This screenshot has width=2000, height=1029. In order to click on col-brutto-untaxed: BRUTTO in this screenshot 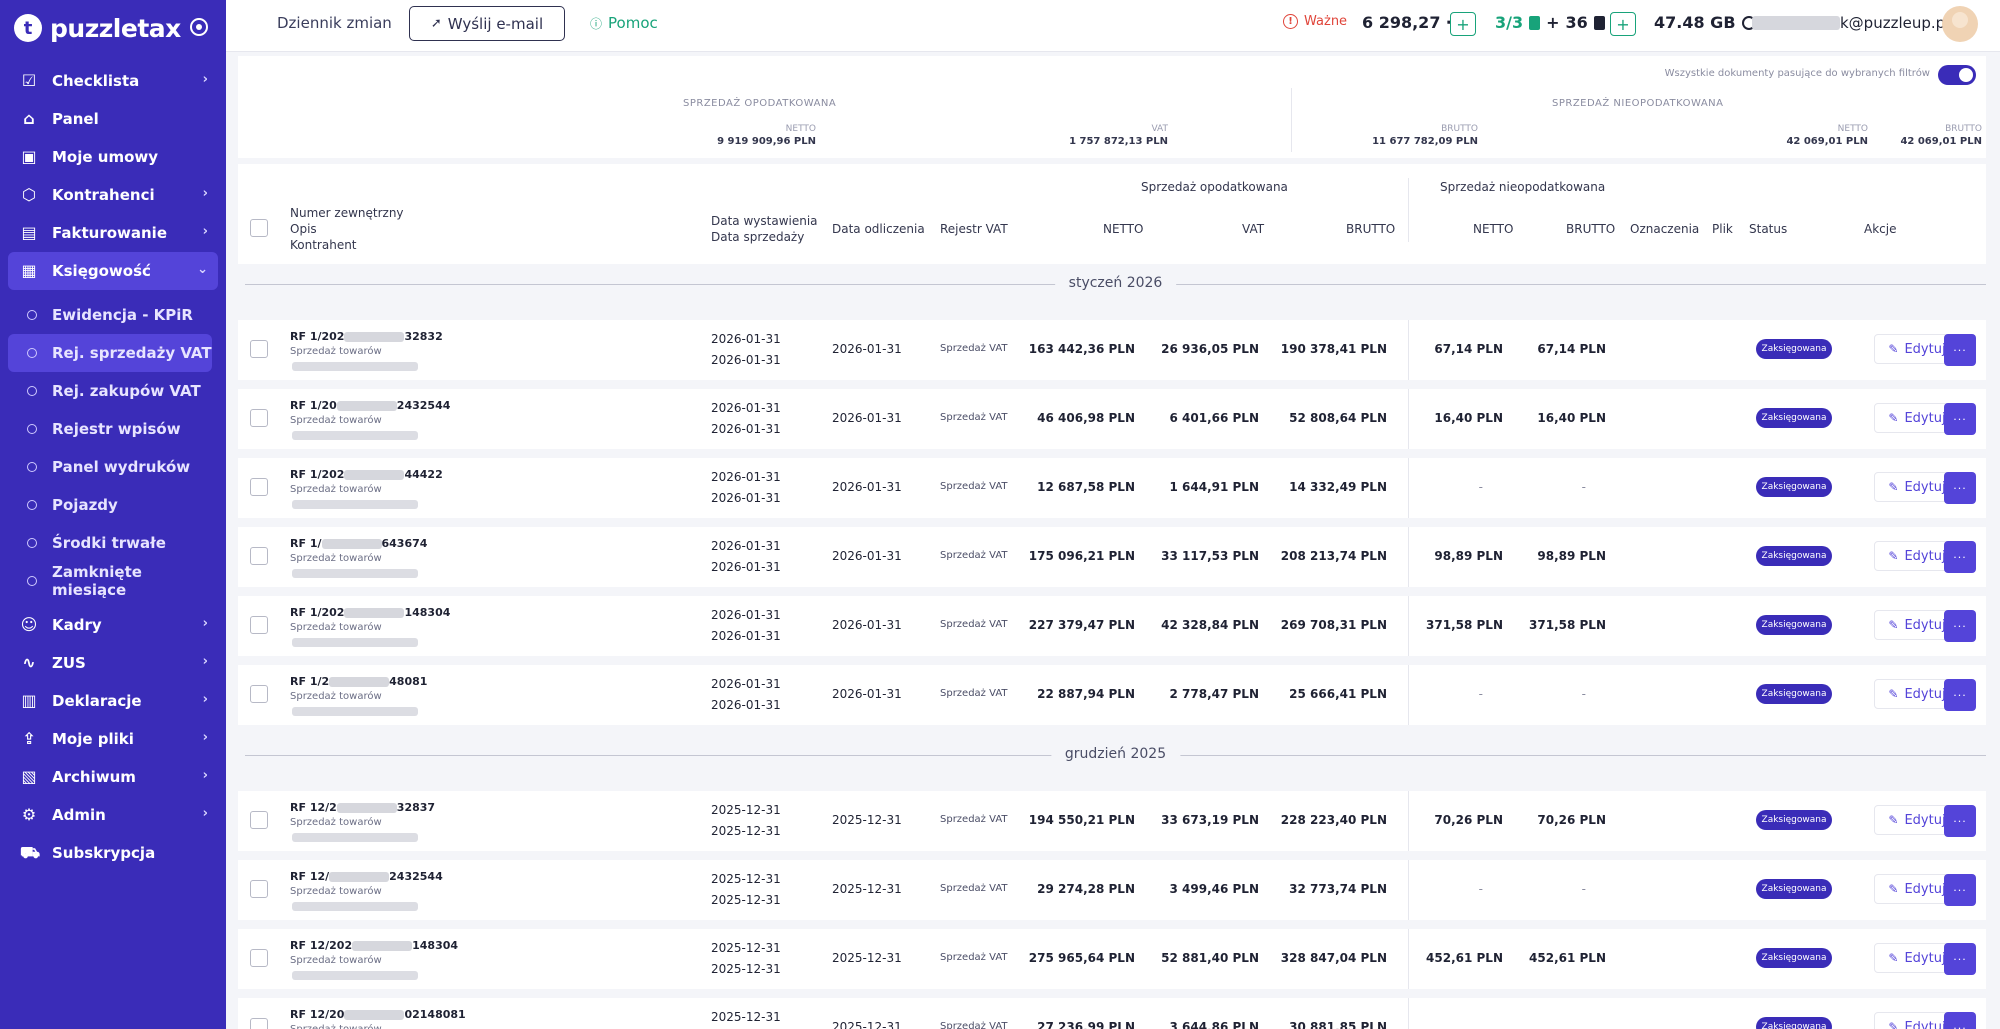, I will do `click(1590, 229)`.